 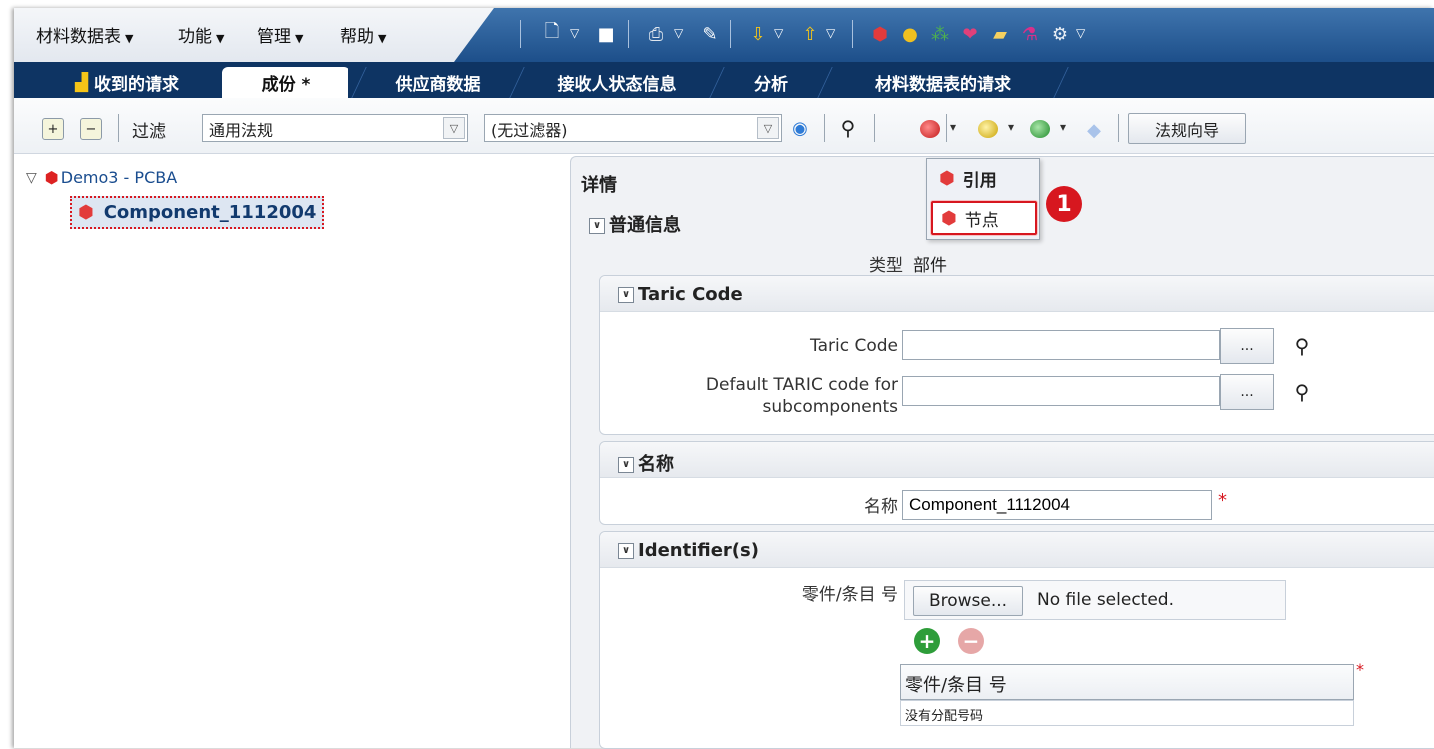 I want to click on taric-code-input, so click(x=1061, y=345).